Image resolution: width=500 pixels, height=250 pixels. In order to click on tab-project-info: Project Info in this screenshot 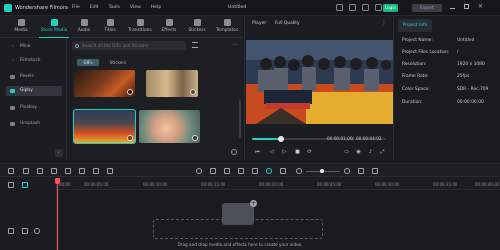, I will do `click(415, 25)`.